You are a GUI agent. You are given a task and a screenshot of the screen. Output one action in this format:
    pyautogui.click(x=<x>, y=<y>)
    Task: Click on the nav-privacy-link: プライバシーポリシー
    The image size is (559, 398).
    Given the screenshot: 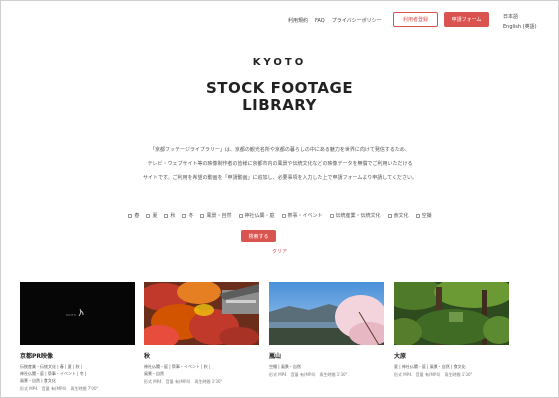 What is the action you would take?
    pyautogui.click(x=357, y=20)
    